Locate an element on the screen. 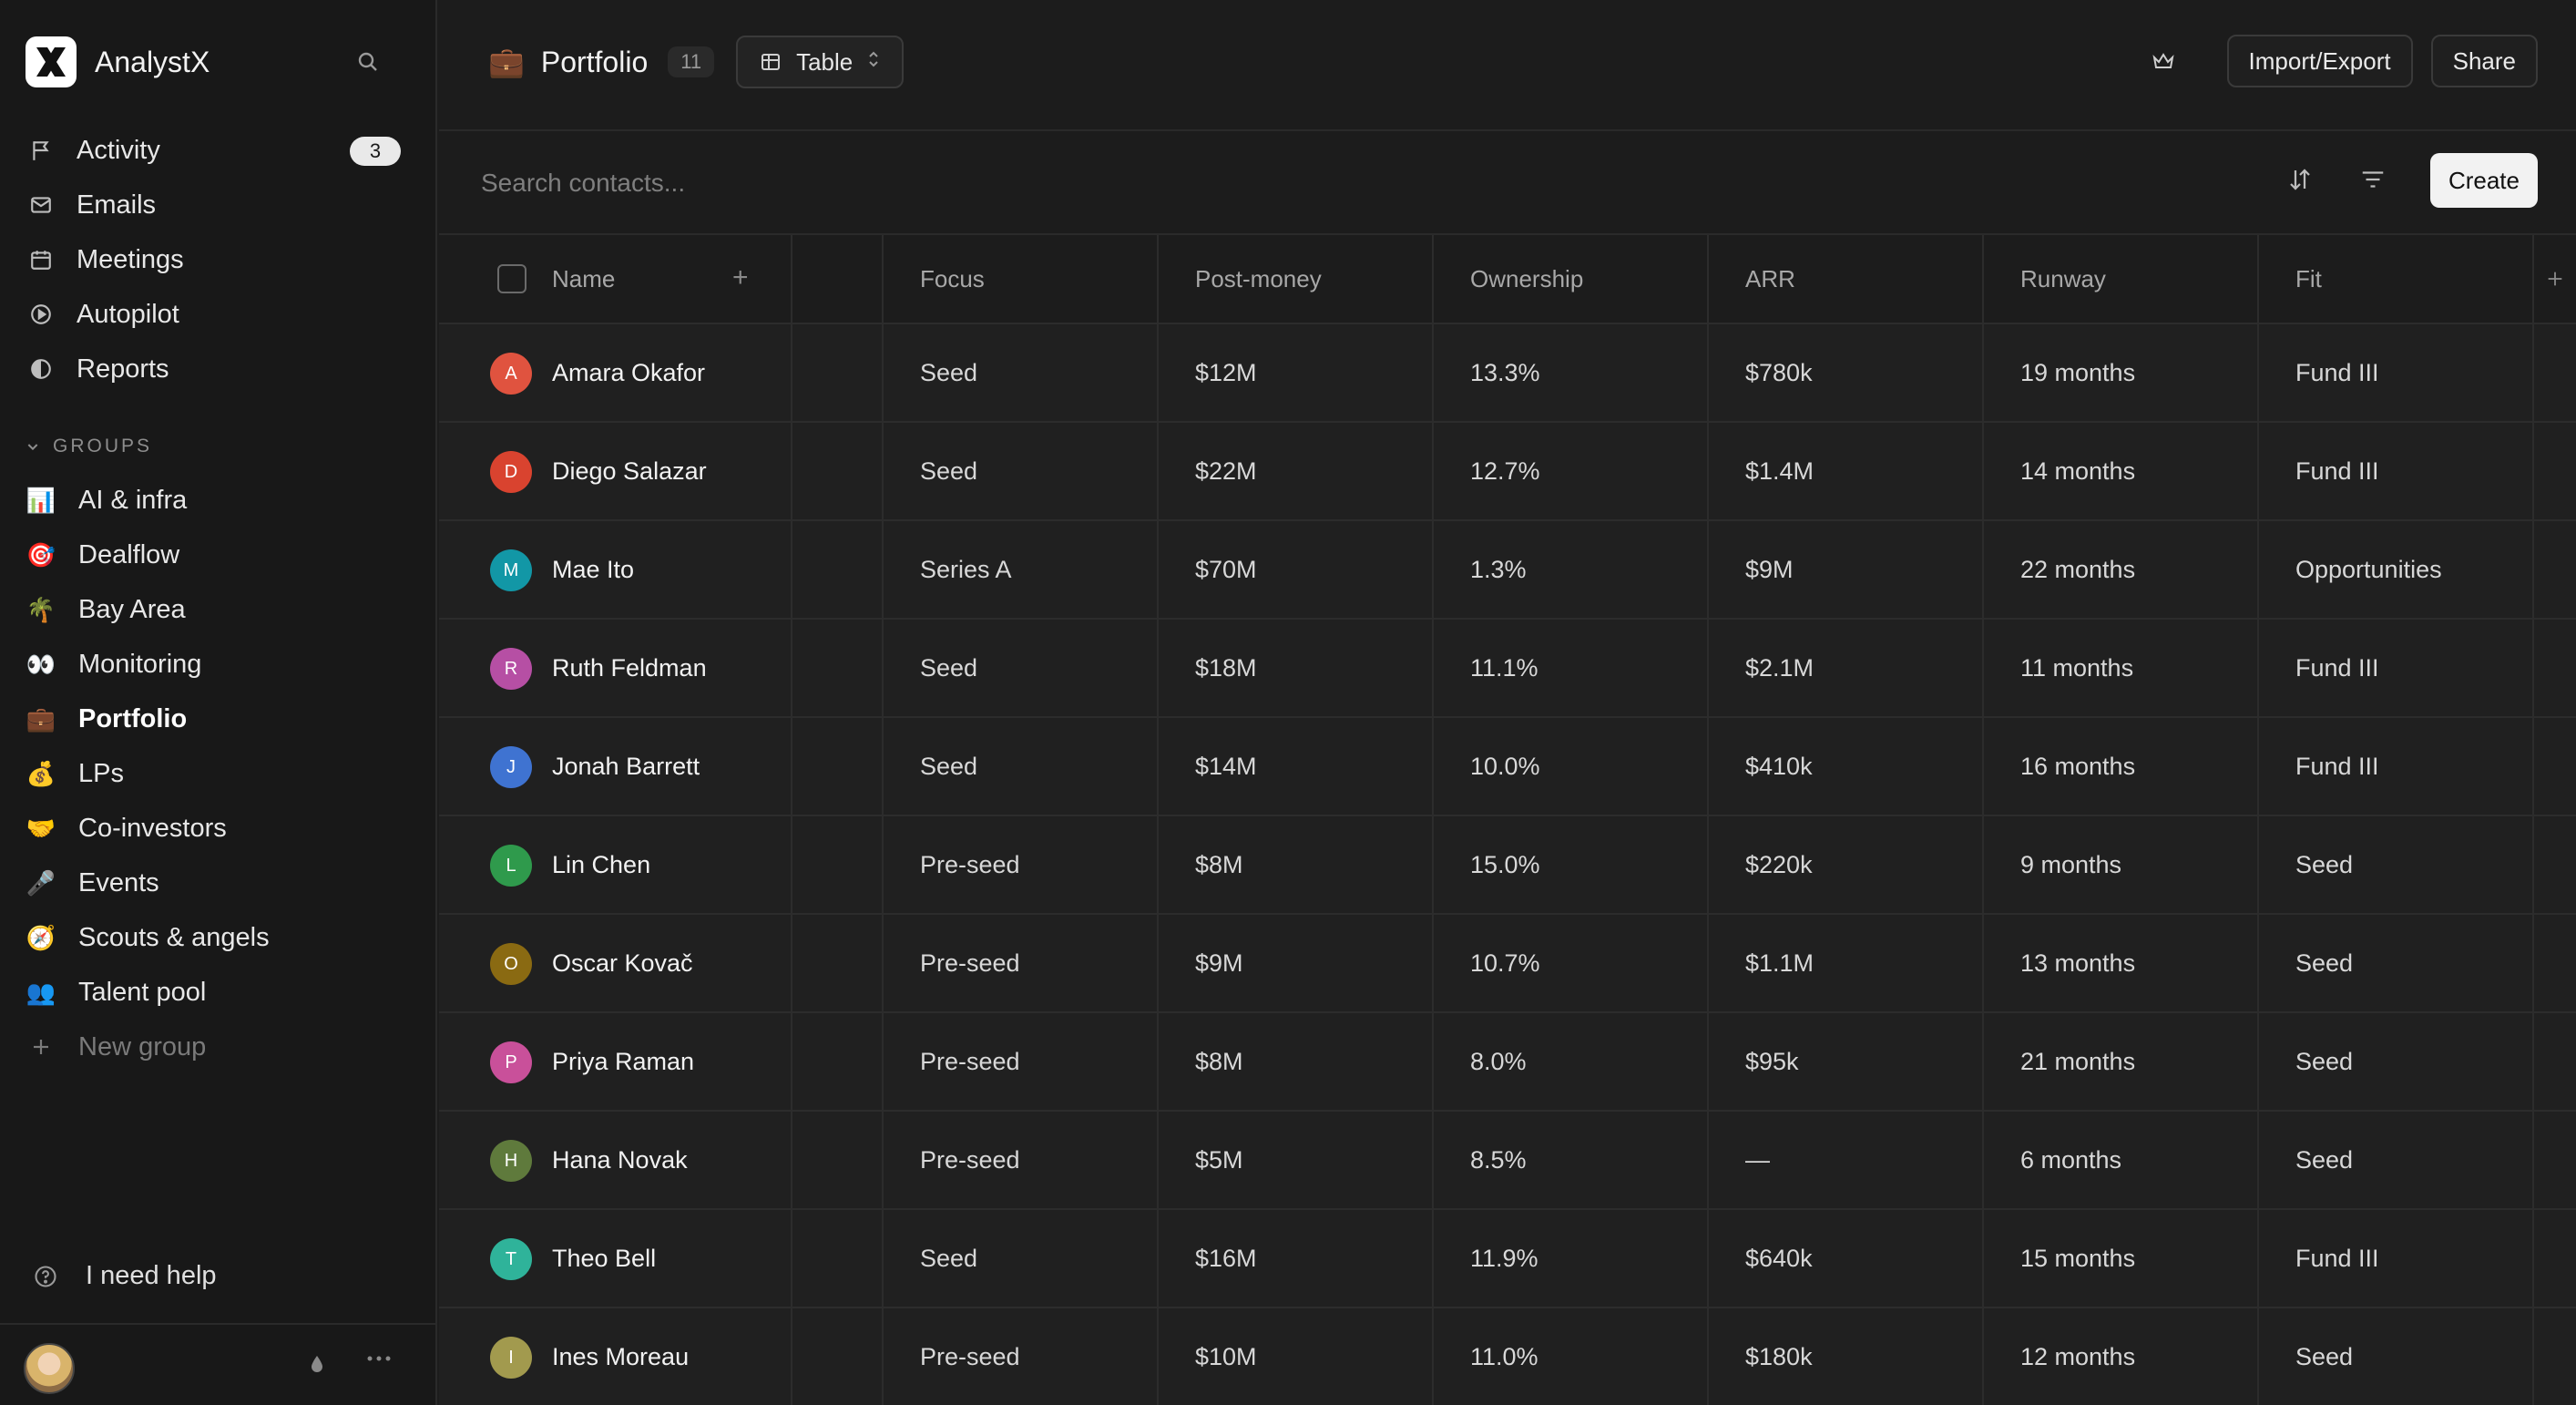  cell-post-money: $10M is located at coordinates (1296, 1356).